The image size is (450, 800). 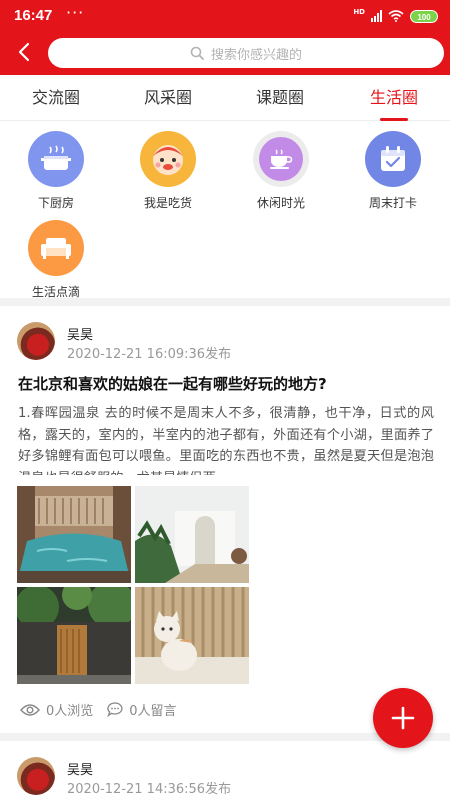 What do you see at coordinates (115, 709) in the screenshot?
I see `comment-bubble-icon` at bounding box center [115, 709].